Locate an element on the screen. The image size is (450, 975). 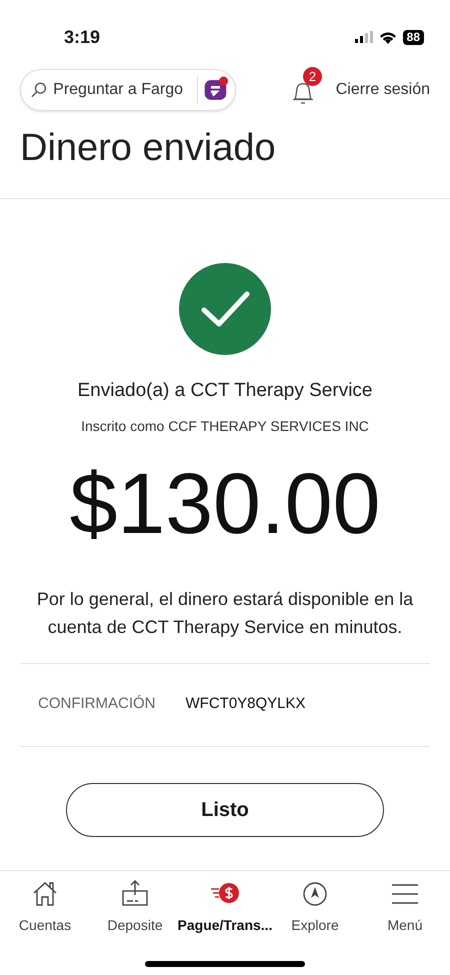
notification-badge: 2 is located at coordinates (312, 76).